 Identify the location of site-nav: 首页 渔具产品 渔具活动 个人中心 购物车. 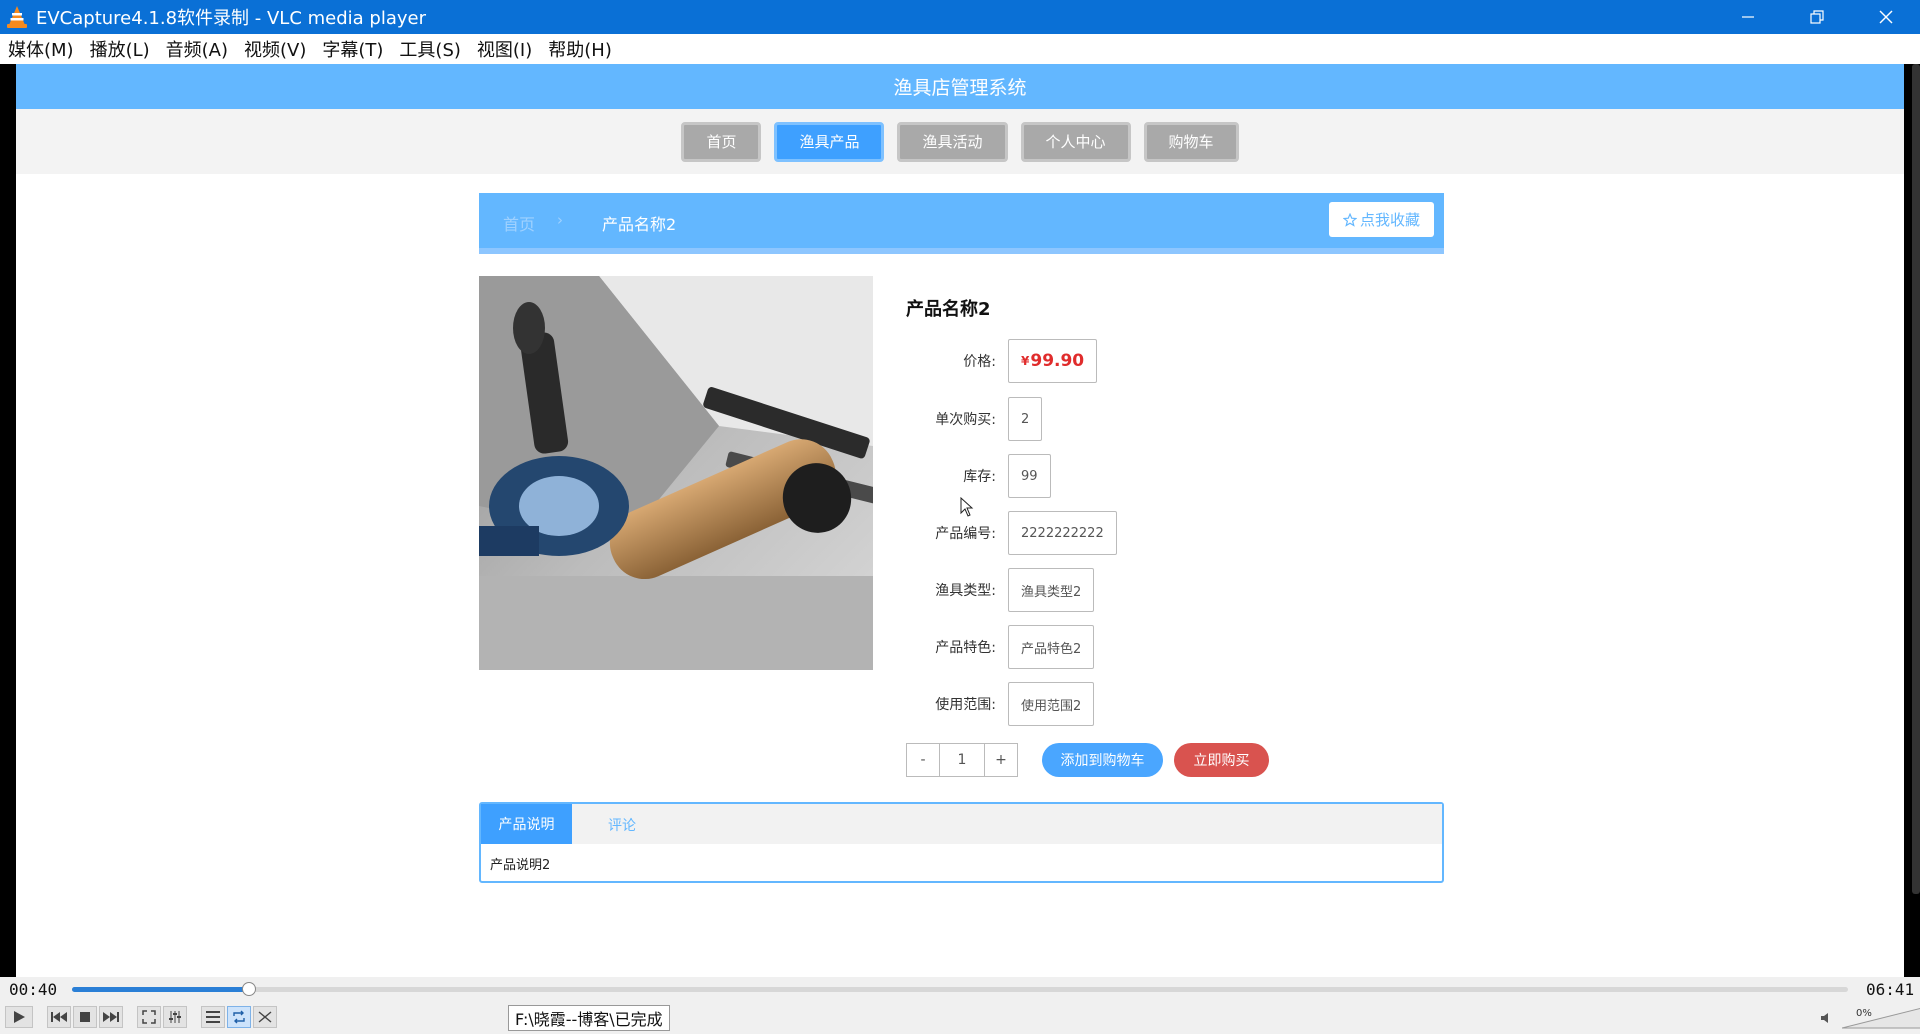
(960, 141).